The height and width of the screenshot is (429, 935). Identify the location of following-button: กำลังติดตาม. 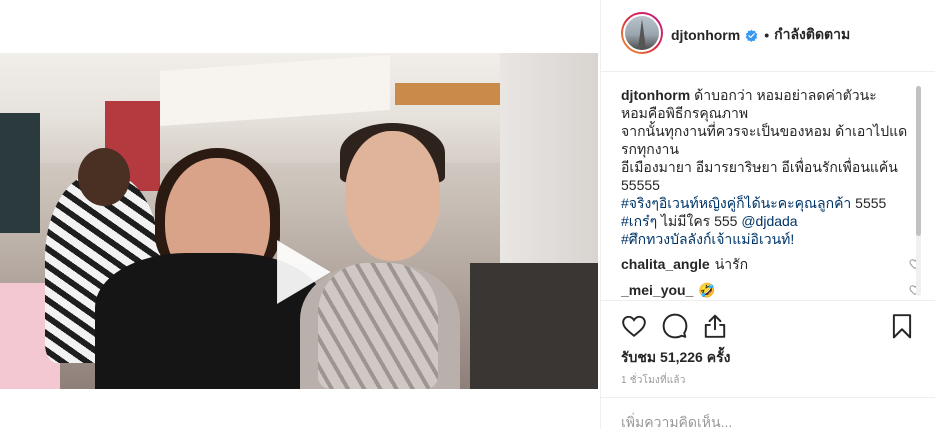
(812, 35).